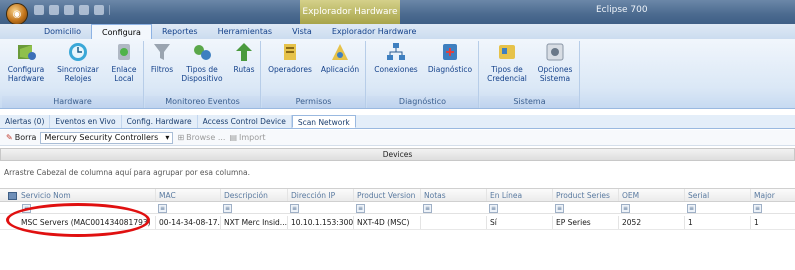 The image size is (795, 270). What do you see at coordinates (397, 154) in the screenshot?
I see `grid-caption: Devices` at bounding box center [397, 154].